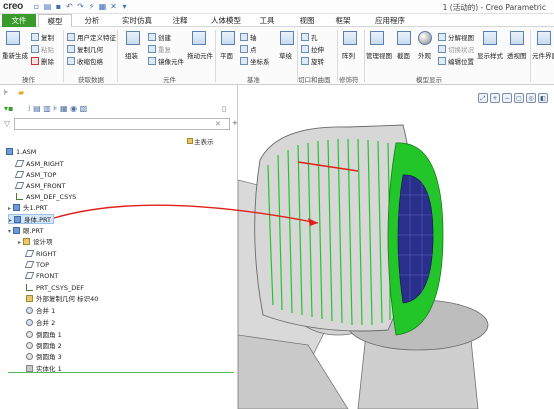  I want to click on view-toolbar: ⤢ + − ▢ ◎ ◧, so click(516, 99).